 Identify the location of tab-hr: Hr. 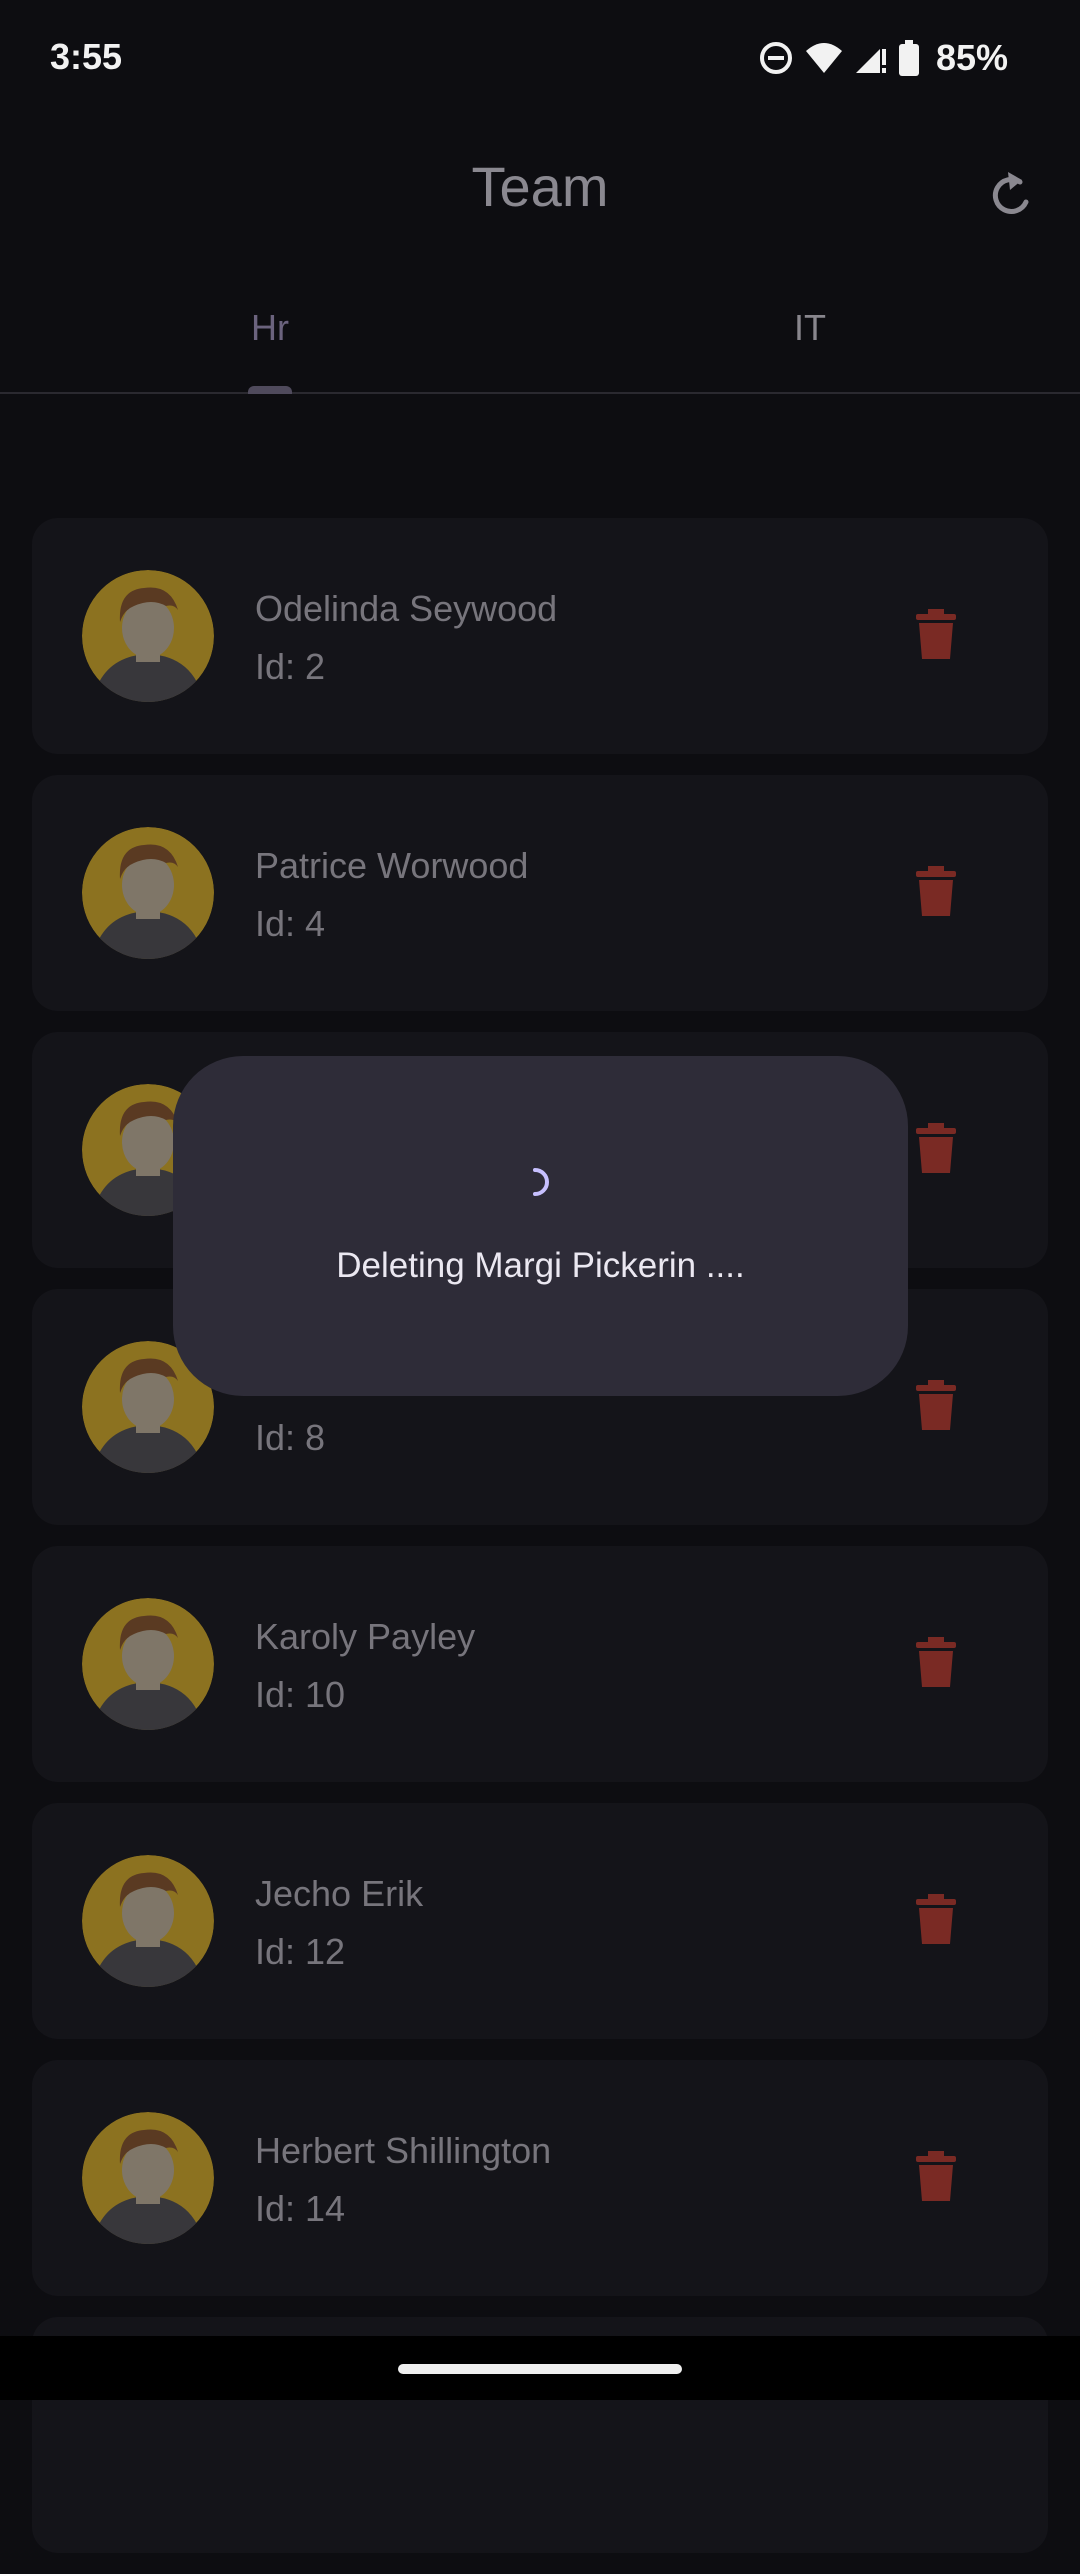
(270, 328).